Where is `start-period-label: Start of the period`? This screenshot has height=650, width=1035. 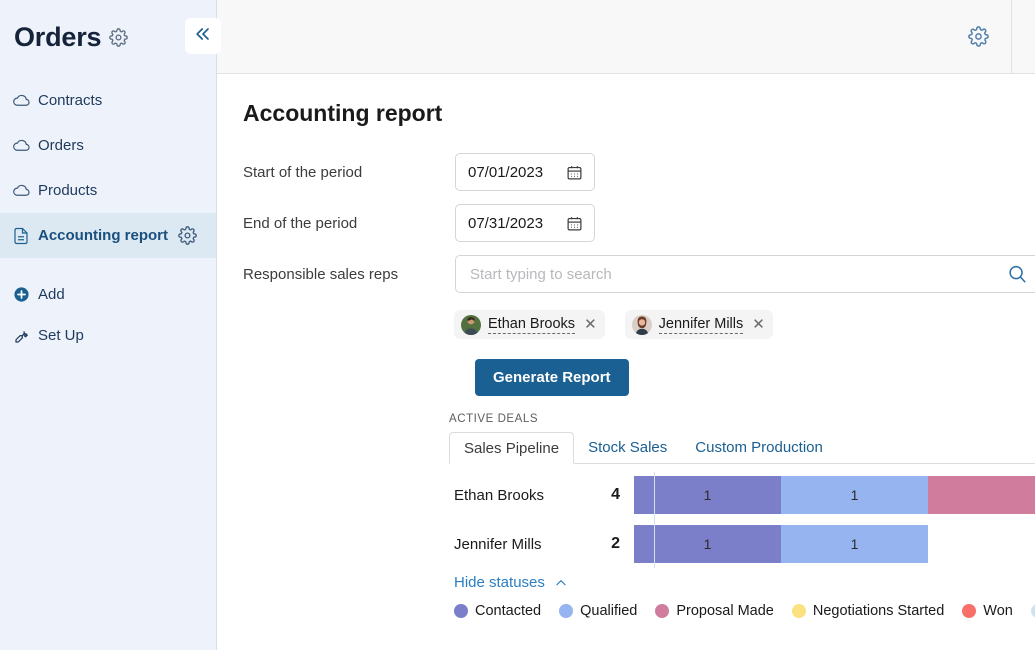
start-period-label: Start of the period is located at coordinates (303, 172).